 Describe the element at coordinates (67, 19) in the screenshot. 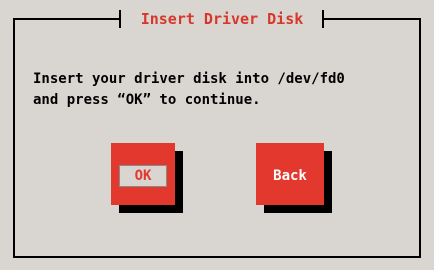

I see `frame-top-left` at that location.